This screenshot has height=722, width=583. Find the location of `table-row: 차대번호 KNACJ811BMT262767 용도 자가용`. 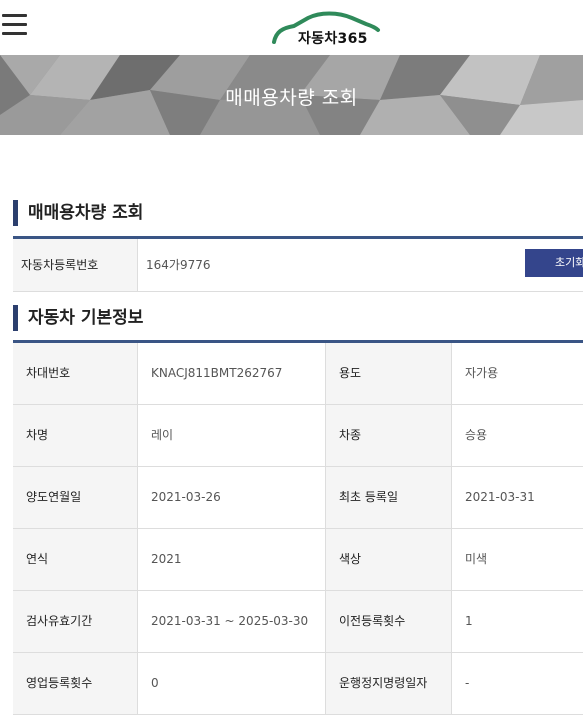

table-row: 차대번호 KNACJ811BMT262767 용도 자가용 is located at coordinates (298, 374).